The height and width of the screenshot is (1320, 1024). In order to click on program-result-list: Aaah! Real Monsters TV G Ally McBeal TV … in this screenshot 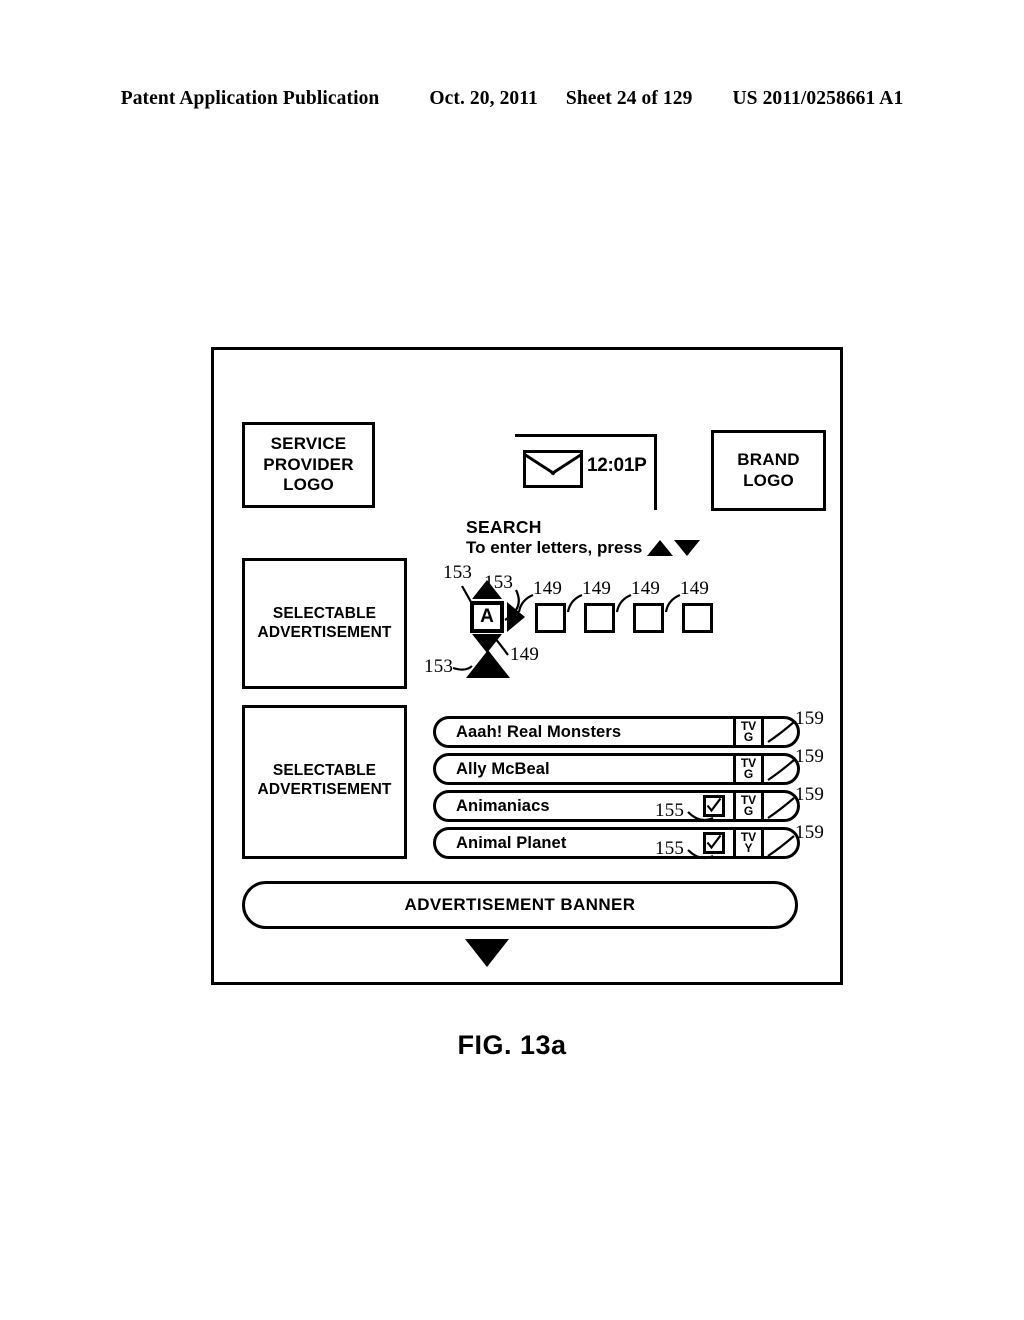, I will do `click(616, 790)`.